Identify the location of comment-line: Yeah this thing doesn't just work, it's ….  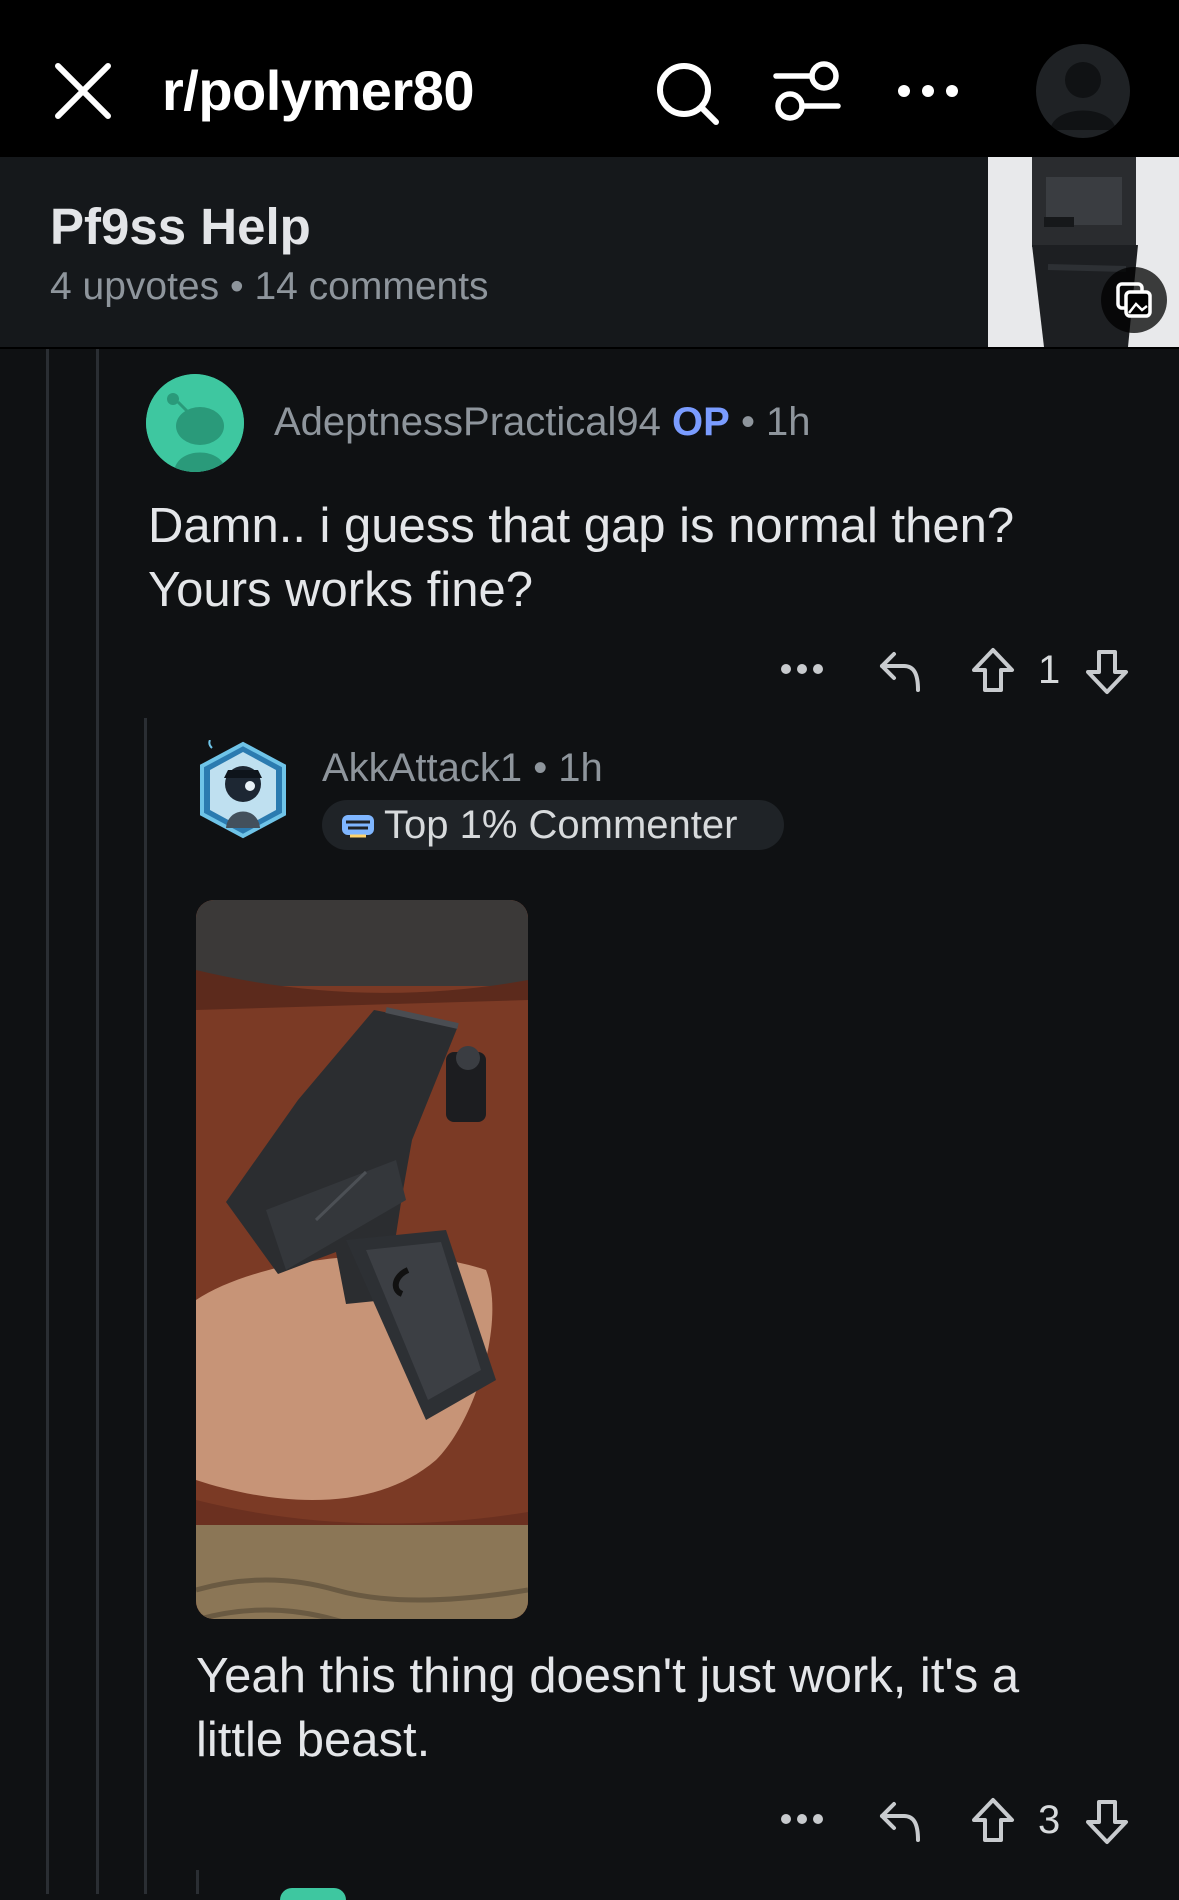
(608, 1676).